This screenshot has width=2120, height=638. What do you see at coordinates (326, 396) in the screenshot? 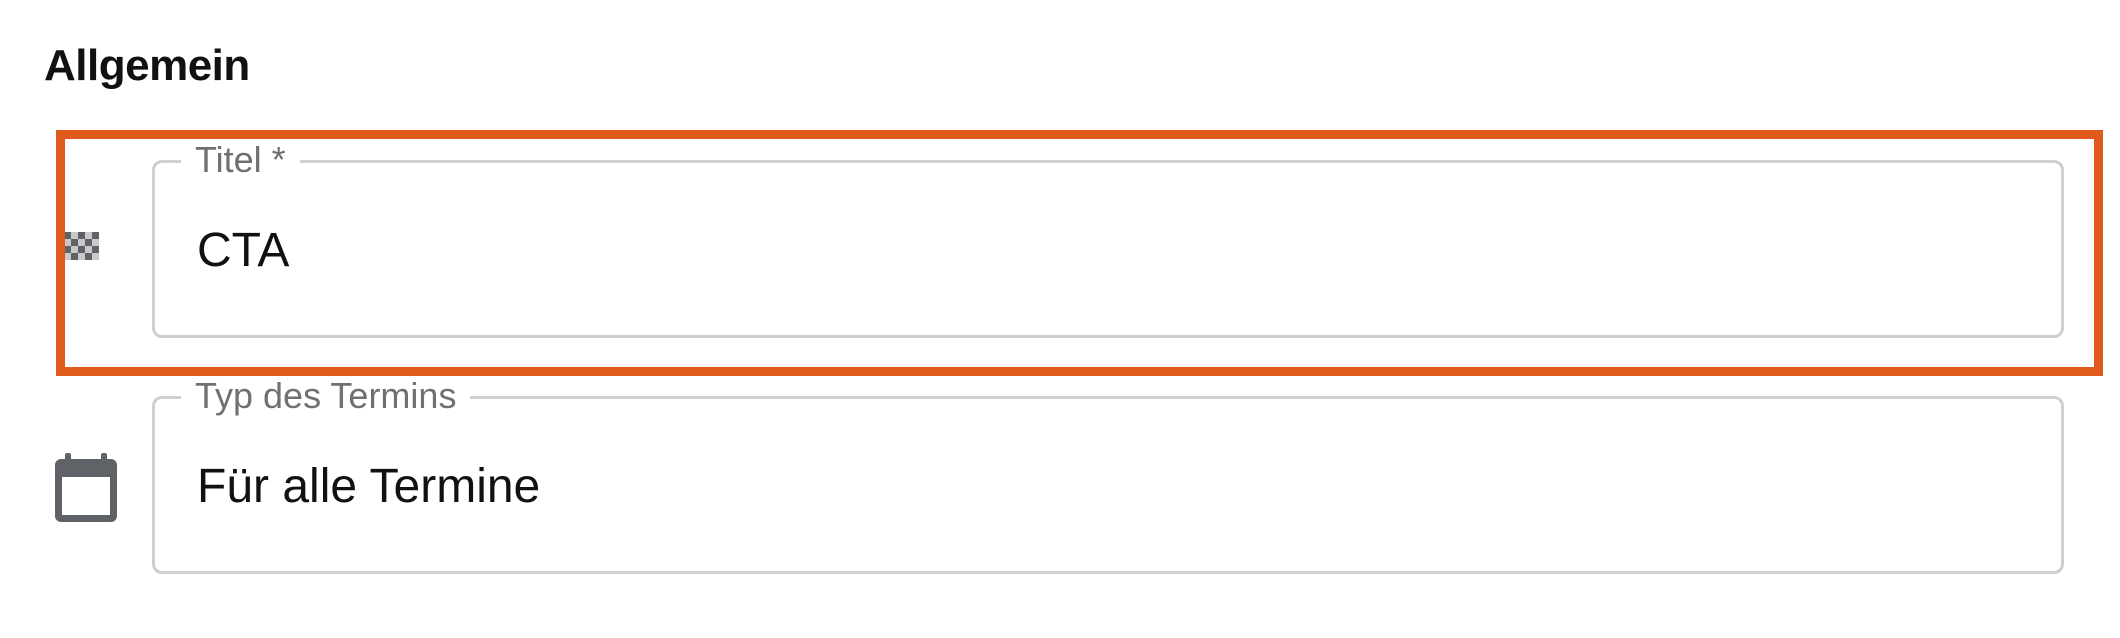
I see `event-type-field-label: Typ des Termins` at bounding box center [326, 396].